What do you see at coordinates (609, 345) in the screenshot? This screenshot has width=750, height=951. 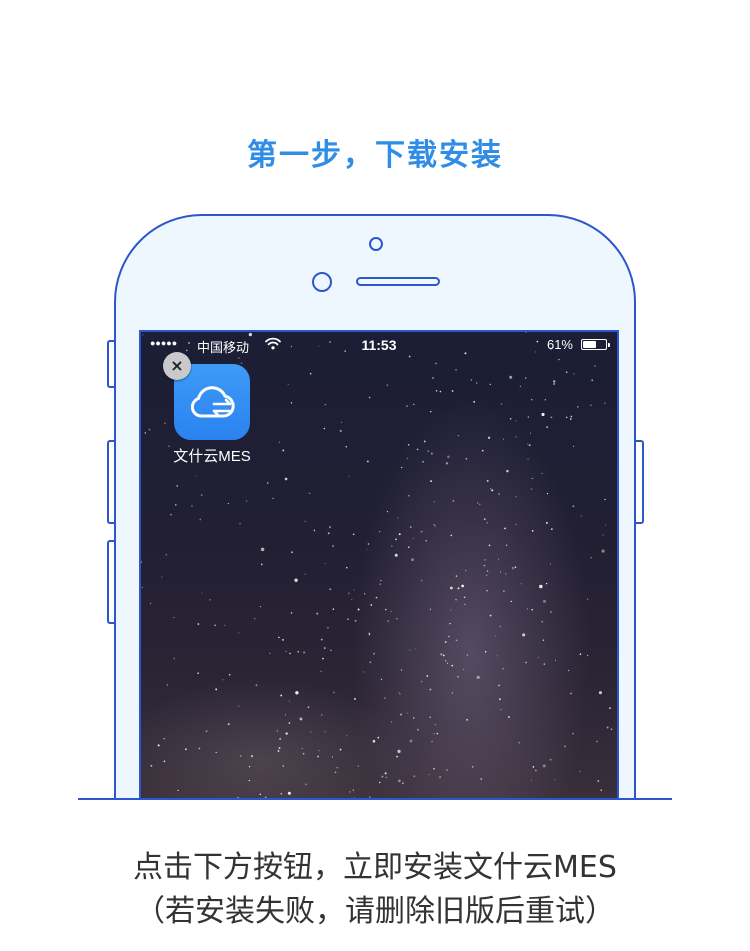 I see `battery-cap` at bounding box center [609, 345].